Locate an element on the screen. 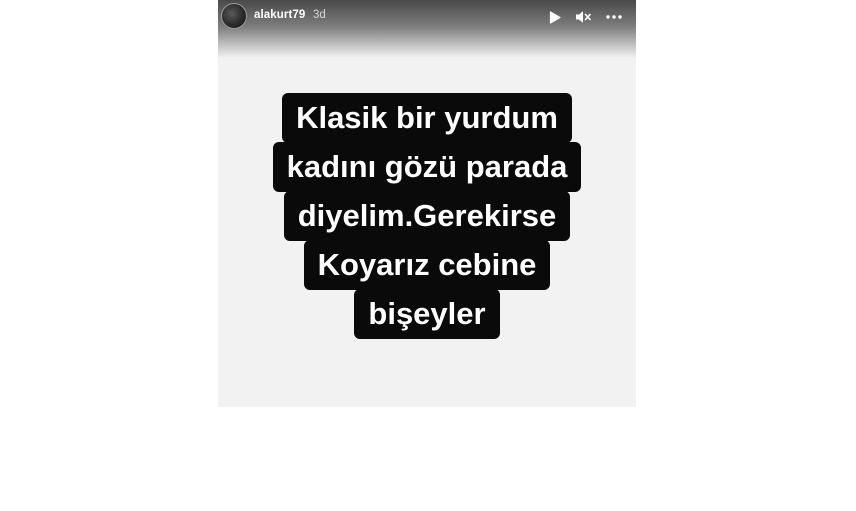 The width and height of the screenshot is (856, 511). caption-line: kadını gözü parada is located at coordinates (427, 167).